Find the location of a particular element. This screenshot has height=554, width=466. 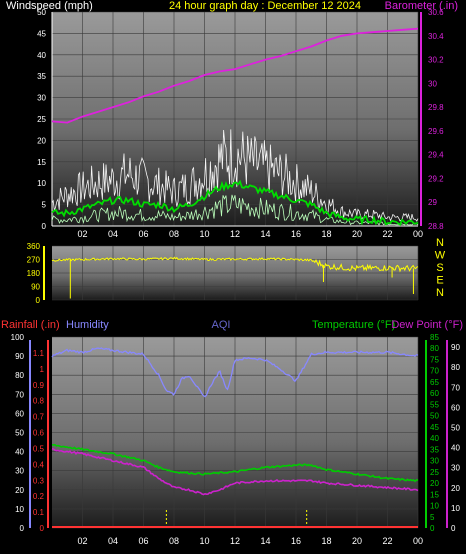

wind-x-tick: 18 is located at coordinates (326, 234).